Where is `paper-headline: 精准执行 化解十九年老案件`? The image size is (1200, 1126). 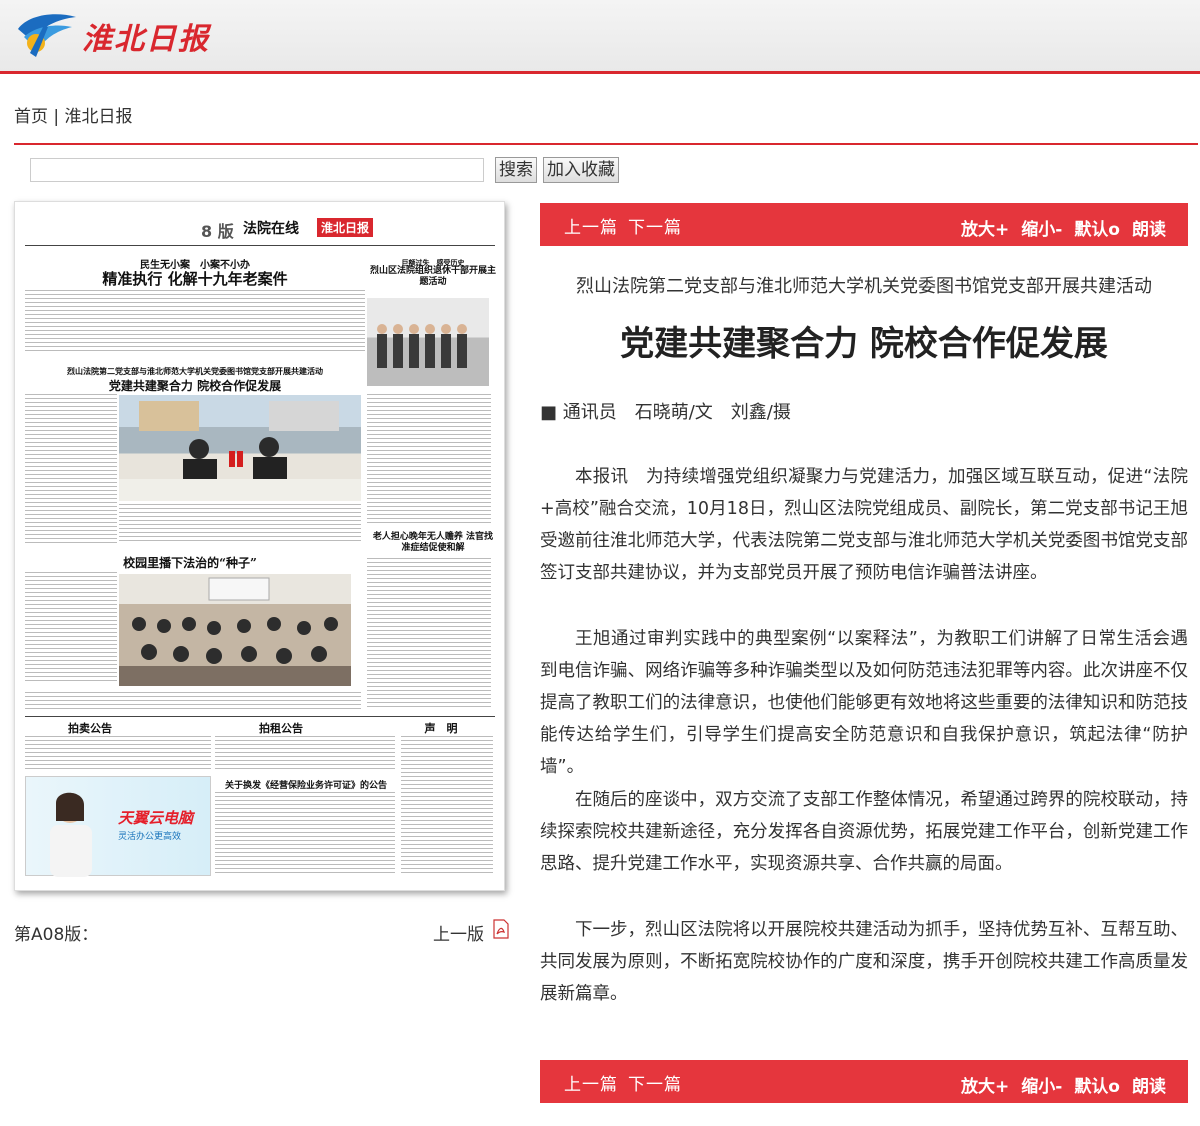
paper-headline: 精准执行 化解十九年老案件 is located at coordinates (195, 279).